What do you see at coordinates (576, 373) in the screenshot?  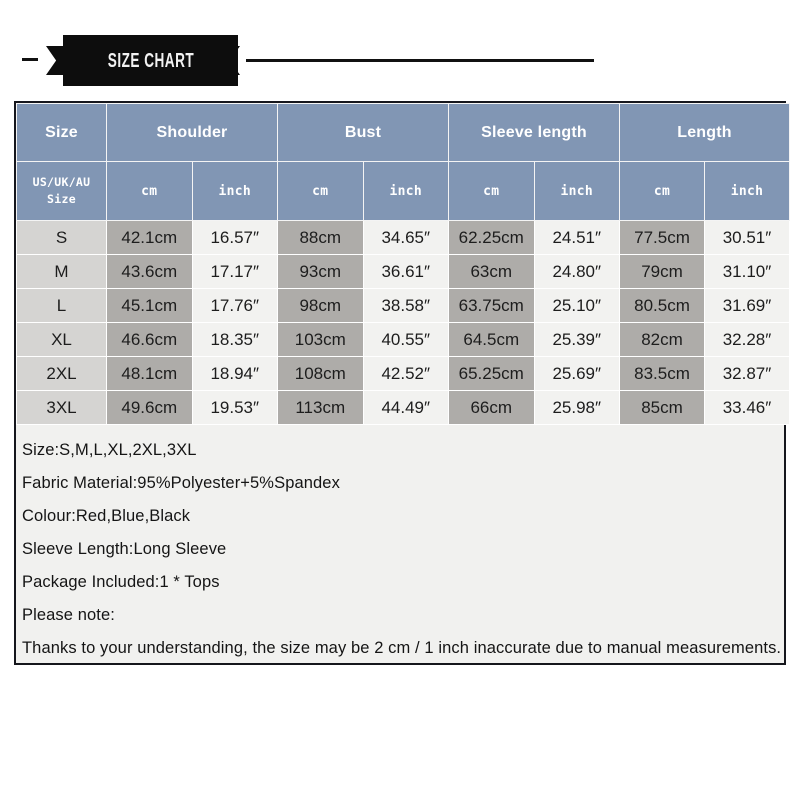 I see `cell-sleeve-inch: 25.69″` at bounding box center [576, 373].